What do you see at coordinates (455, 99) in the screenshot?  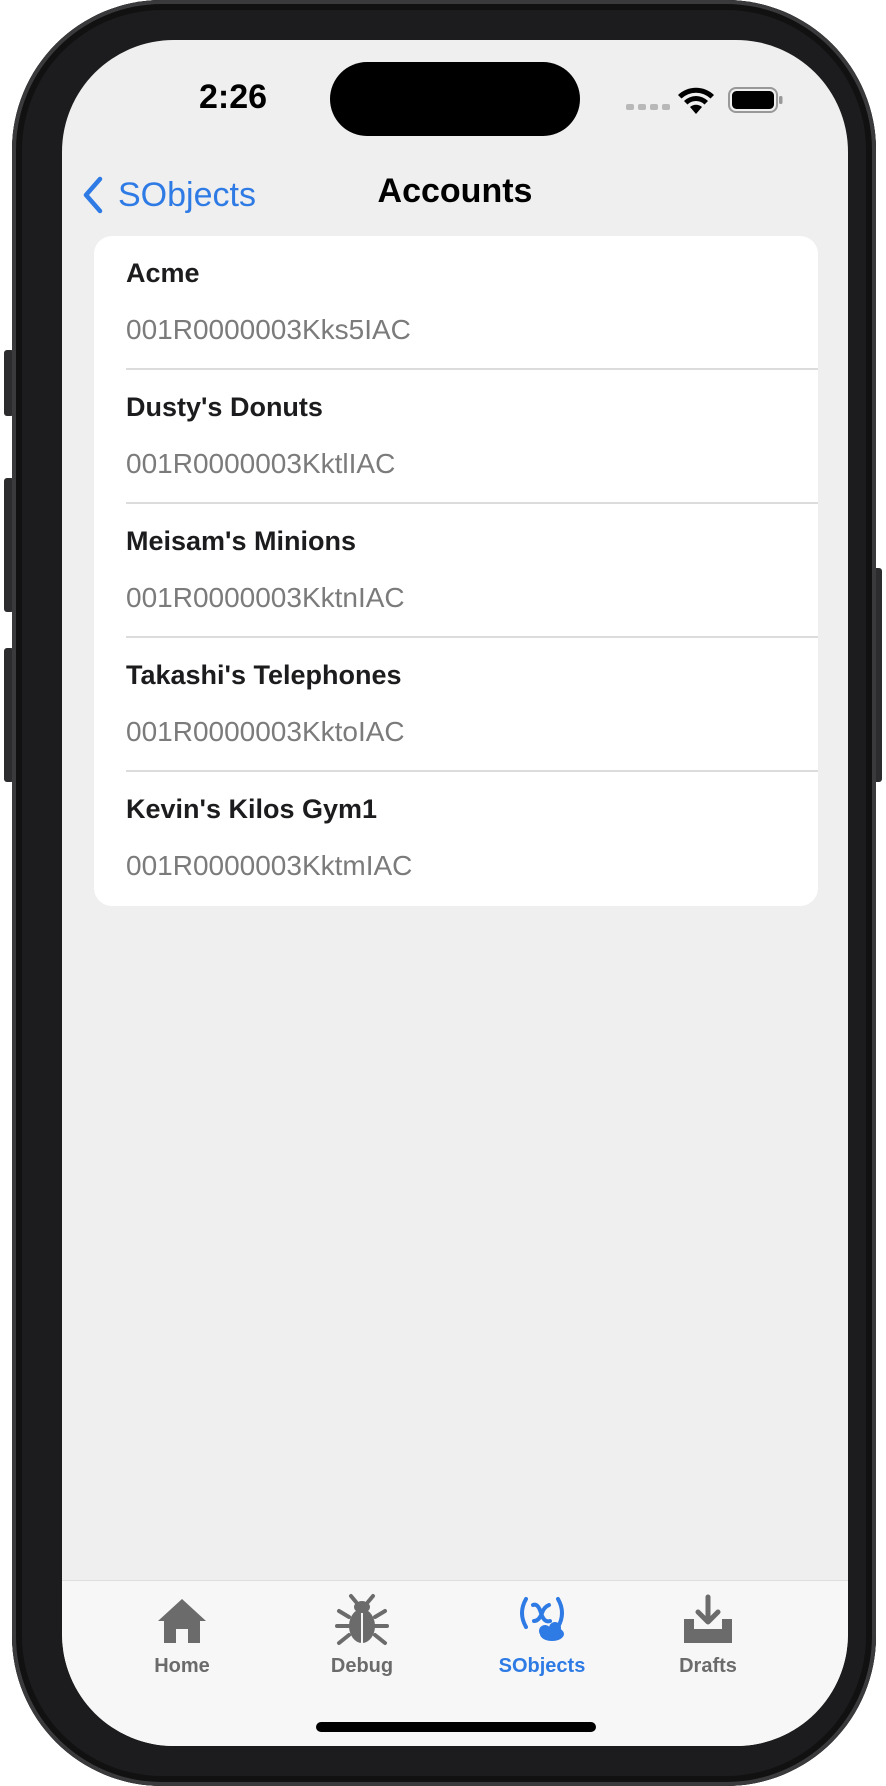 I see `dynamic-island` at bounding box center [455, 99].